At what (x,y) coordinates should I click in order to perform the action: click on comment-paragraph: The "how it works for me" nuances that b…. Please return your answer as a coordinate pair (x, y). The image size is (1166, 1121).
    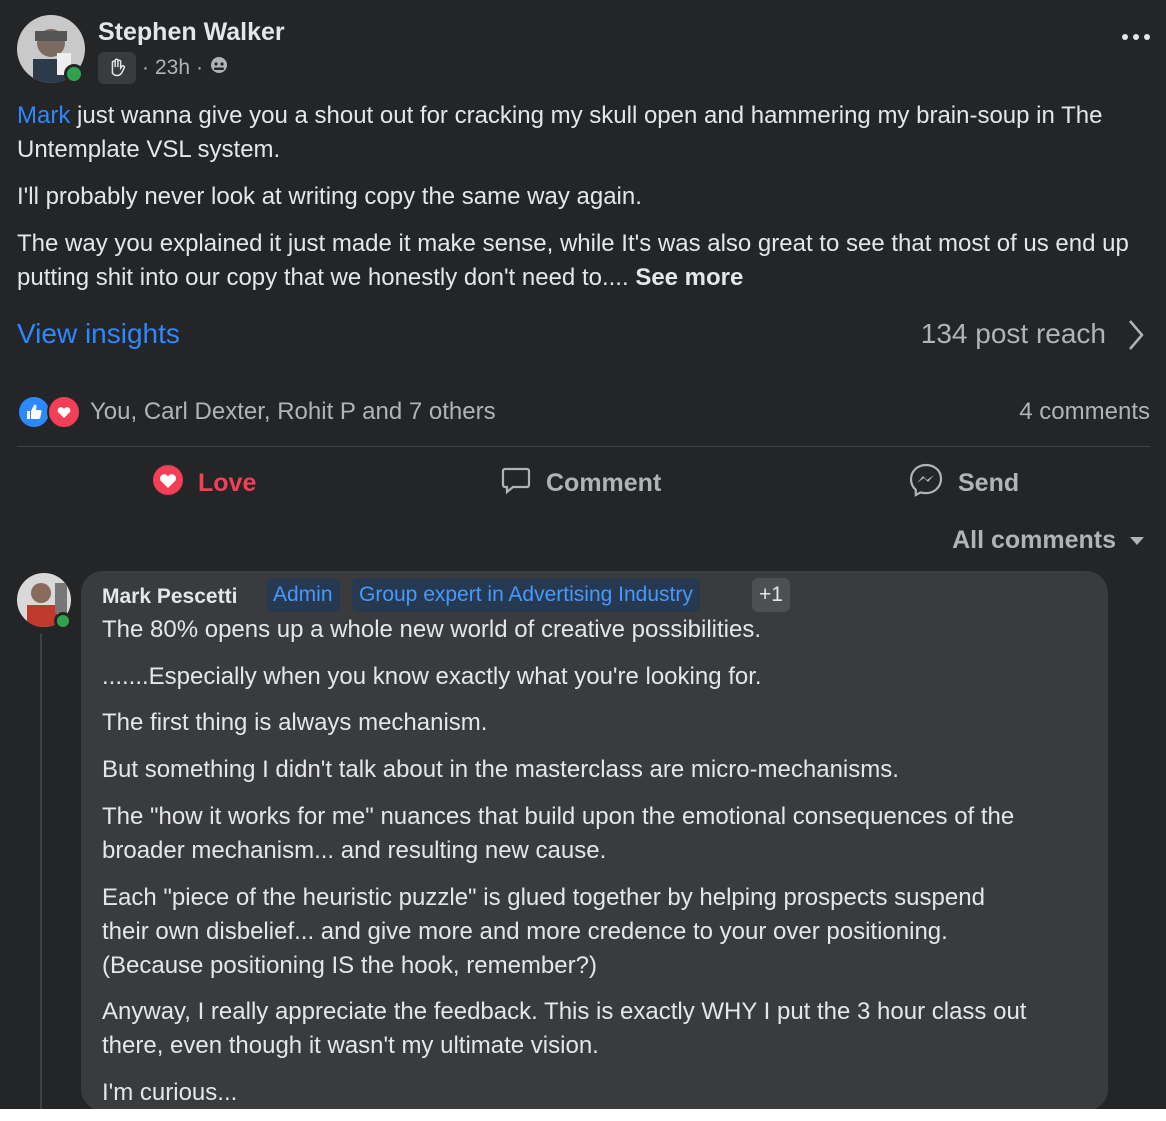
    Looking at the image, I should click on (558, 833).